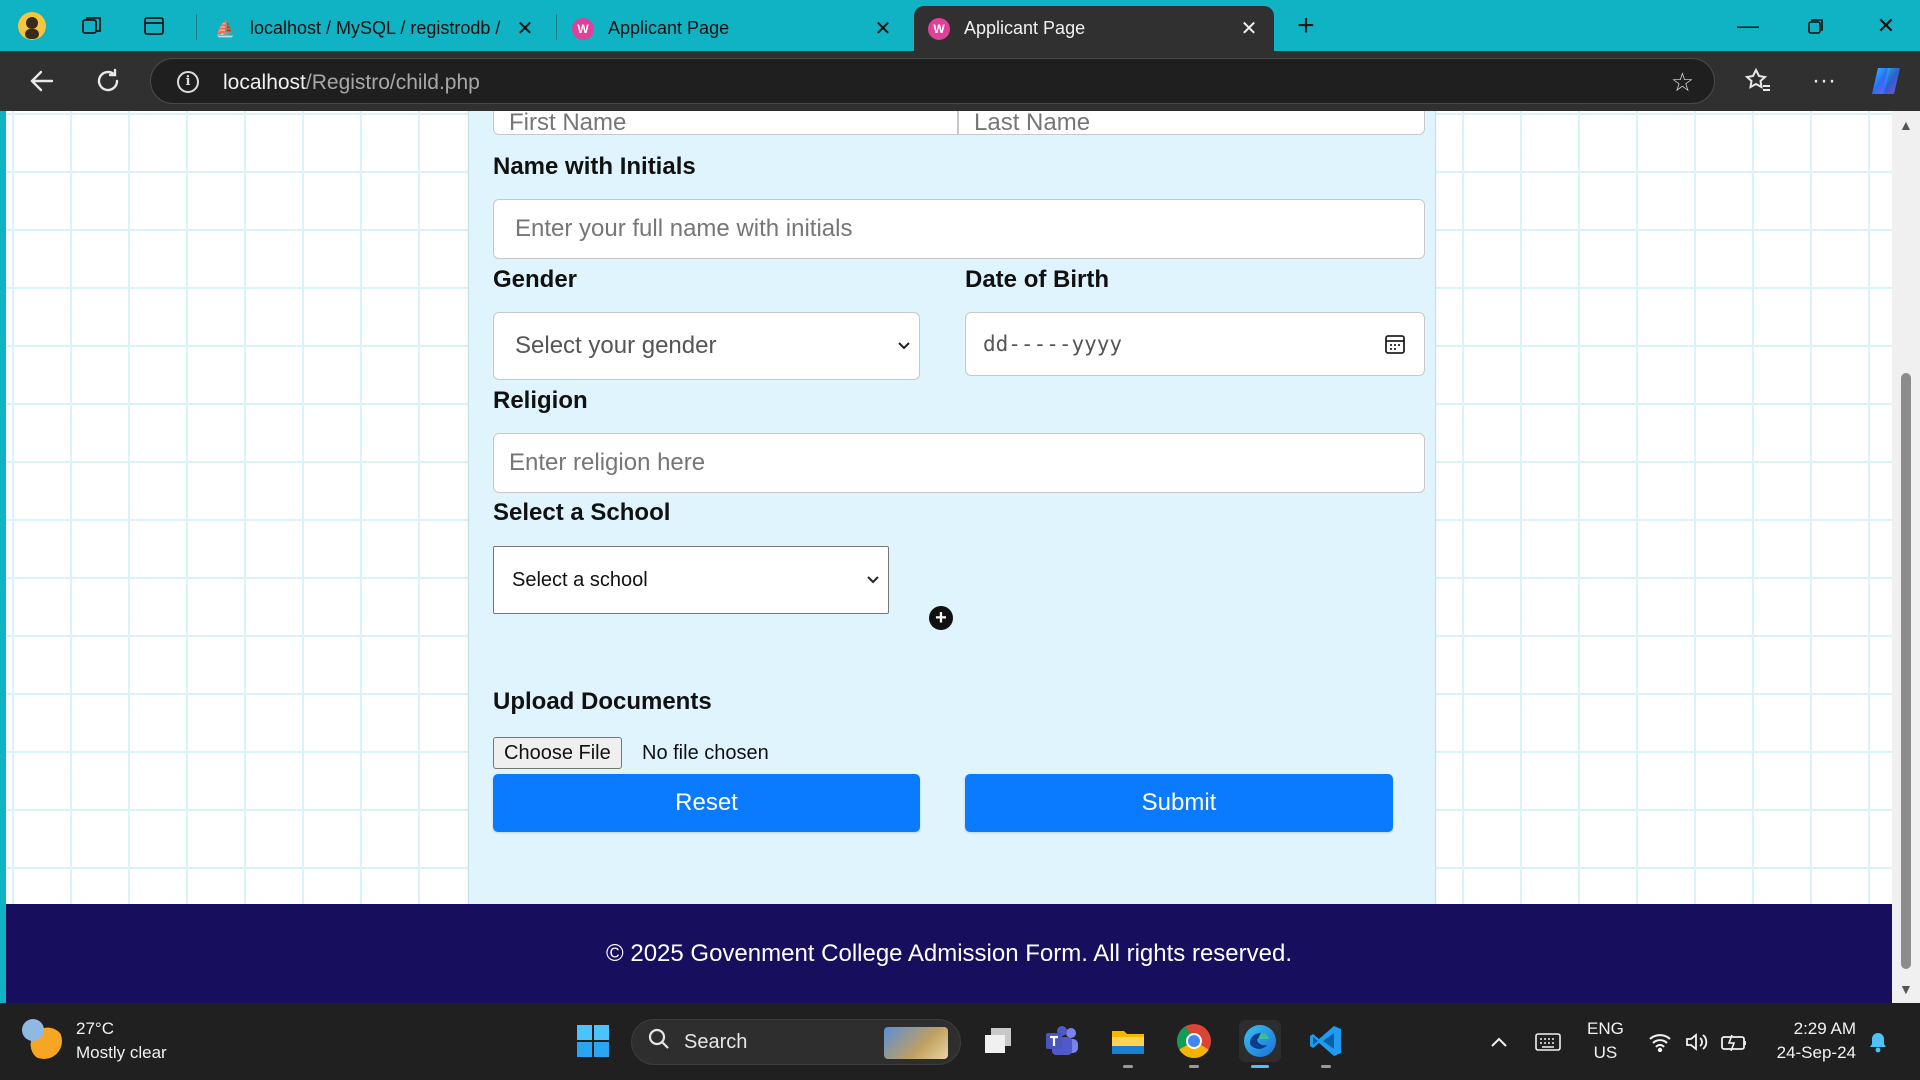  I want to click on task-view-icon, so click(998, 1041).